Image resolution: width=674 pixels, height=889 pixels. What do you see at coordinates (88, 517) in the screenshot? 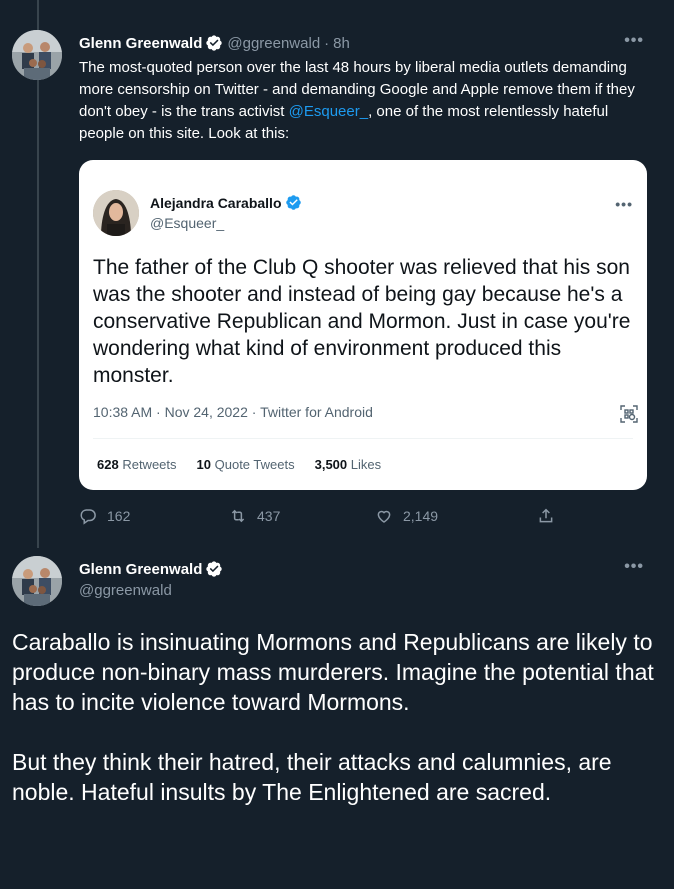
I see `reply-icon` at bounding box center [88, 517].